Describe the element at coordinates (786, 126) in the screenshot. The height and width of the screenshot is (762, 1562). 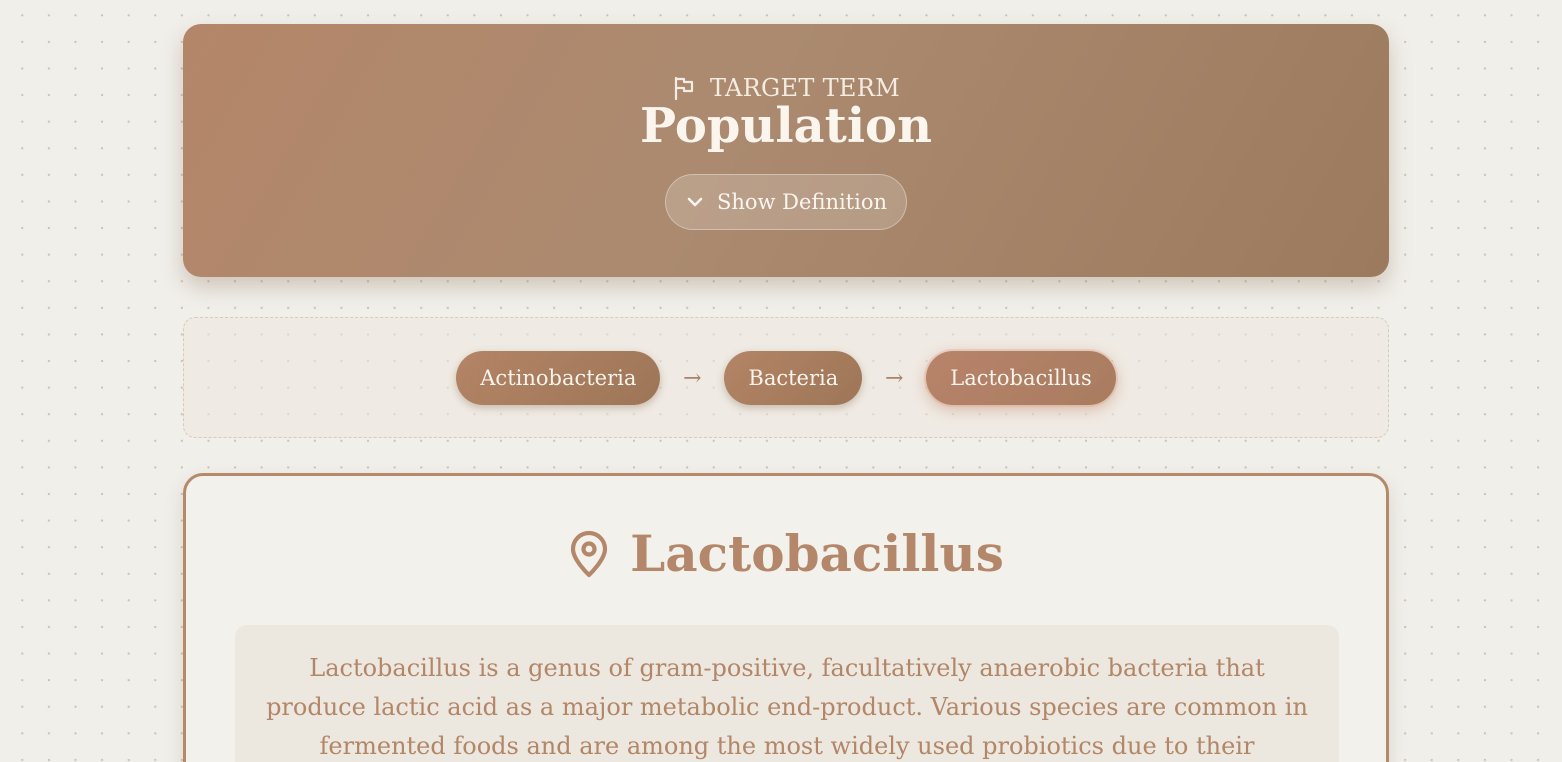
I see `target-term-title: Population` at that location.